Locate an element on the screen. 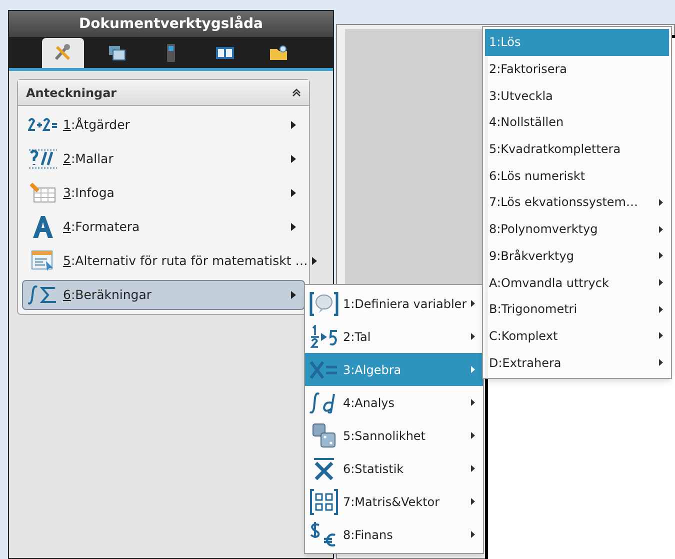 The width and height of the screenshot is (675, 559). tools-icon is located at coordinates (63, 53).